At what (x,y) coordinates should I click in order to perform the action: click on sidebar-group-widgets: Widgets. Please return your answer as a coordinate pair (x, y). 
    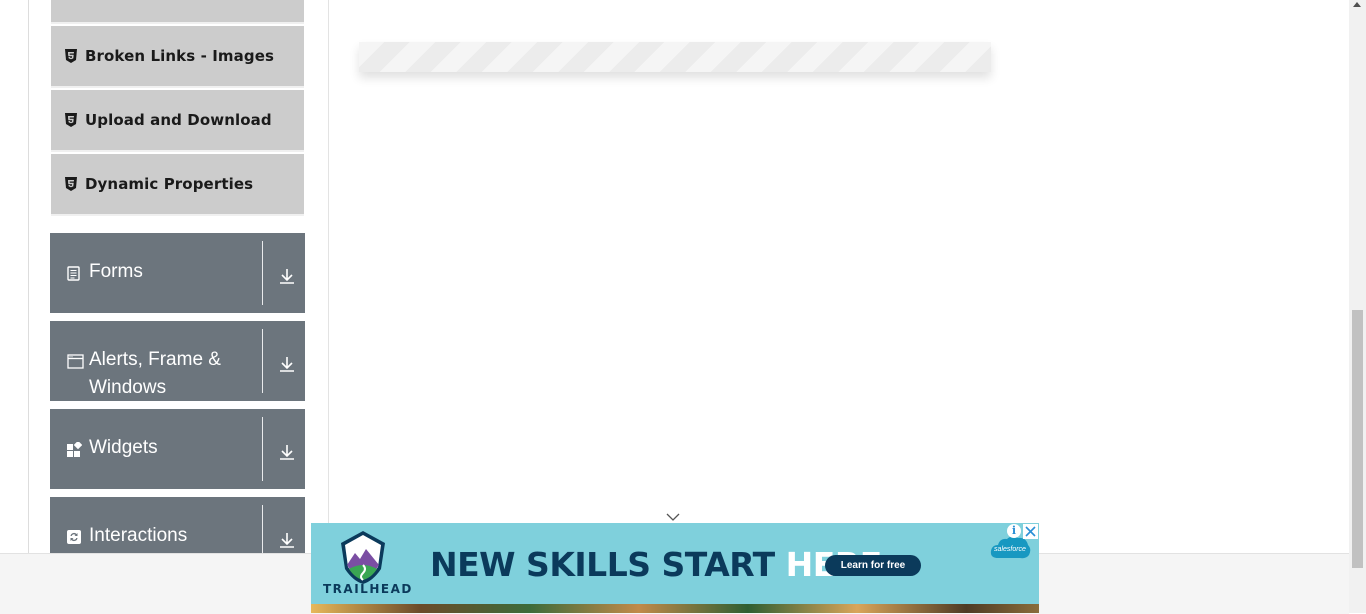
    Looking at the image, I should click on (177, 449).